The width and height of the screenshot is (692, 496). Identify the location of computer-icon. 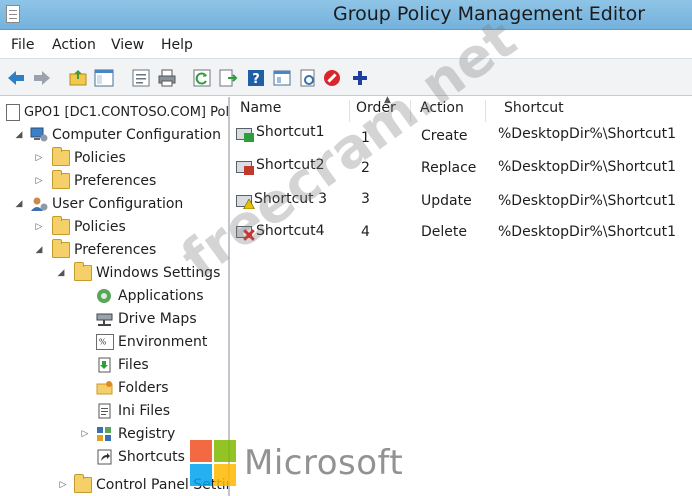
(39, 135).